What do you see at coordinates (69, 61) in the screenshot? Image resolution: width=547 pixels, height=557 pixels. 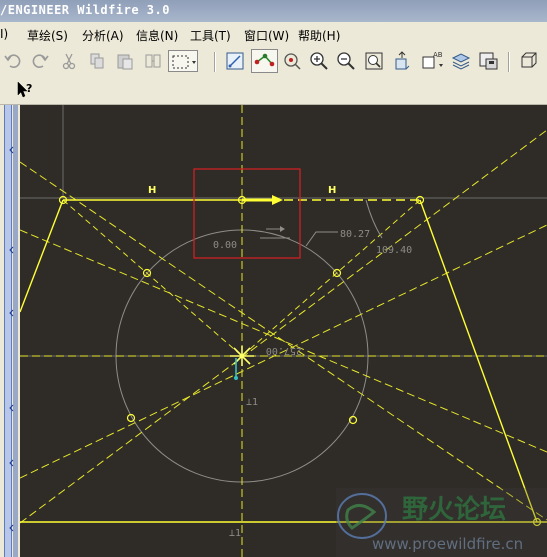 I see `cut-icon` at bounding box center [69, 61].